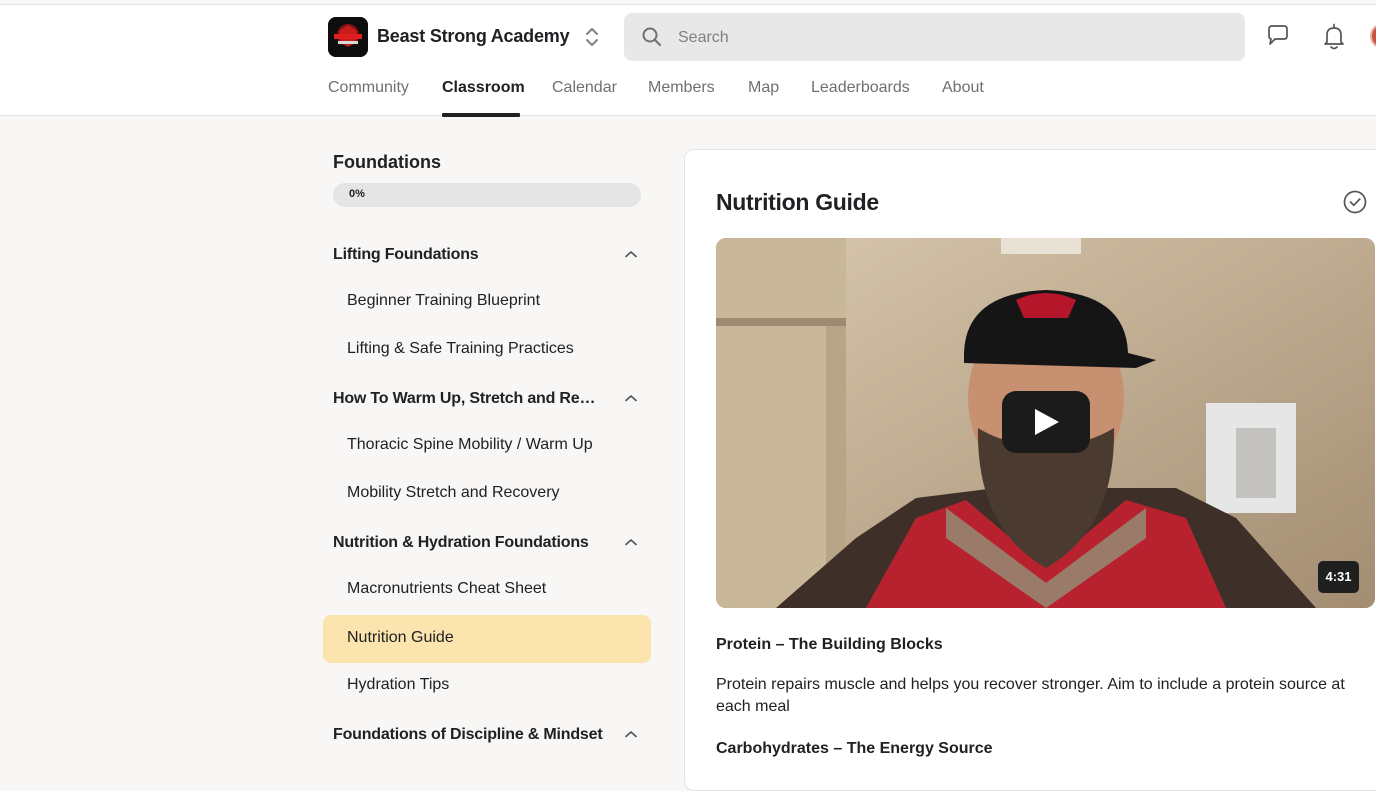  Describe the element at coordinates (797, 202) in the screenshot. I see `lesson-title: Nutrition Guide` at that location.